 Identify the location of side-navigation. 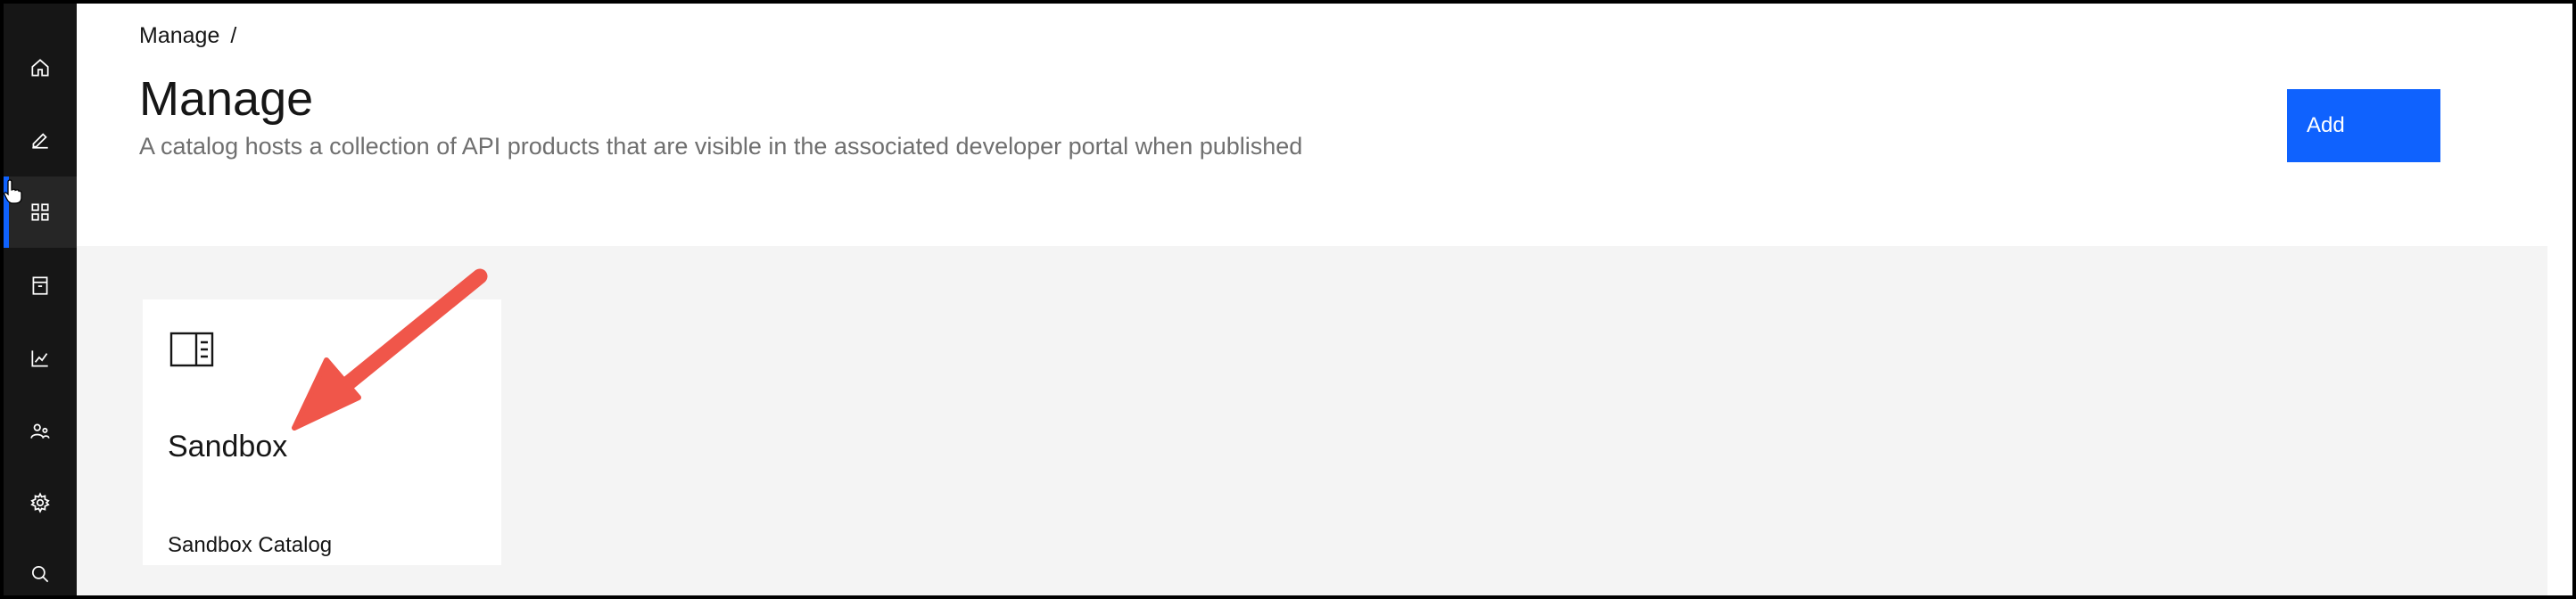
(40, 299).